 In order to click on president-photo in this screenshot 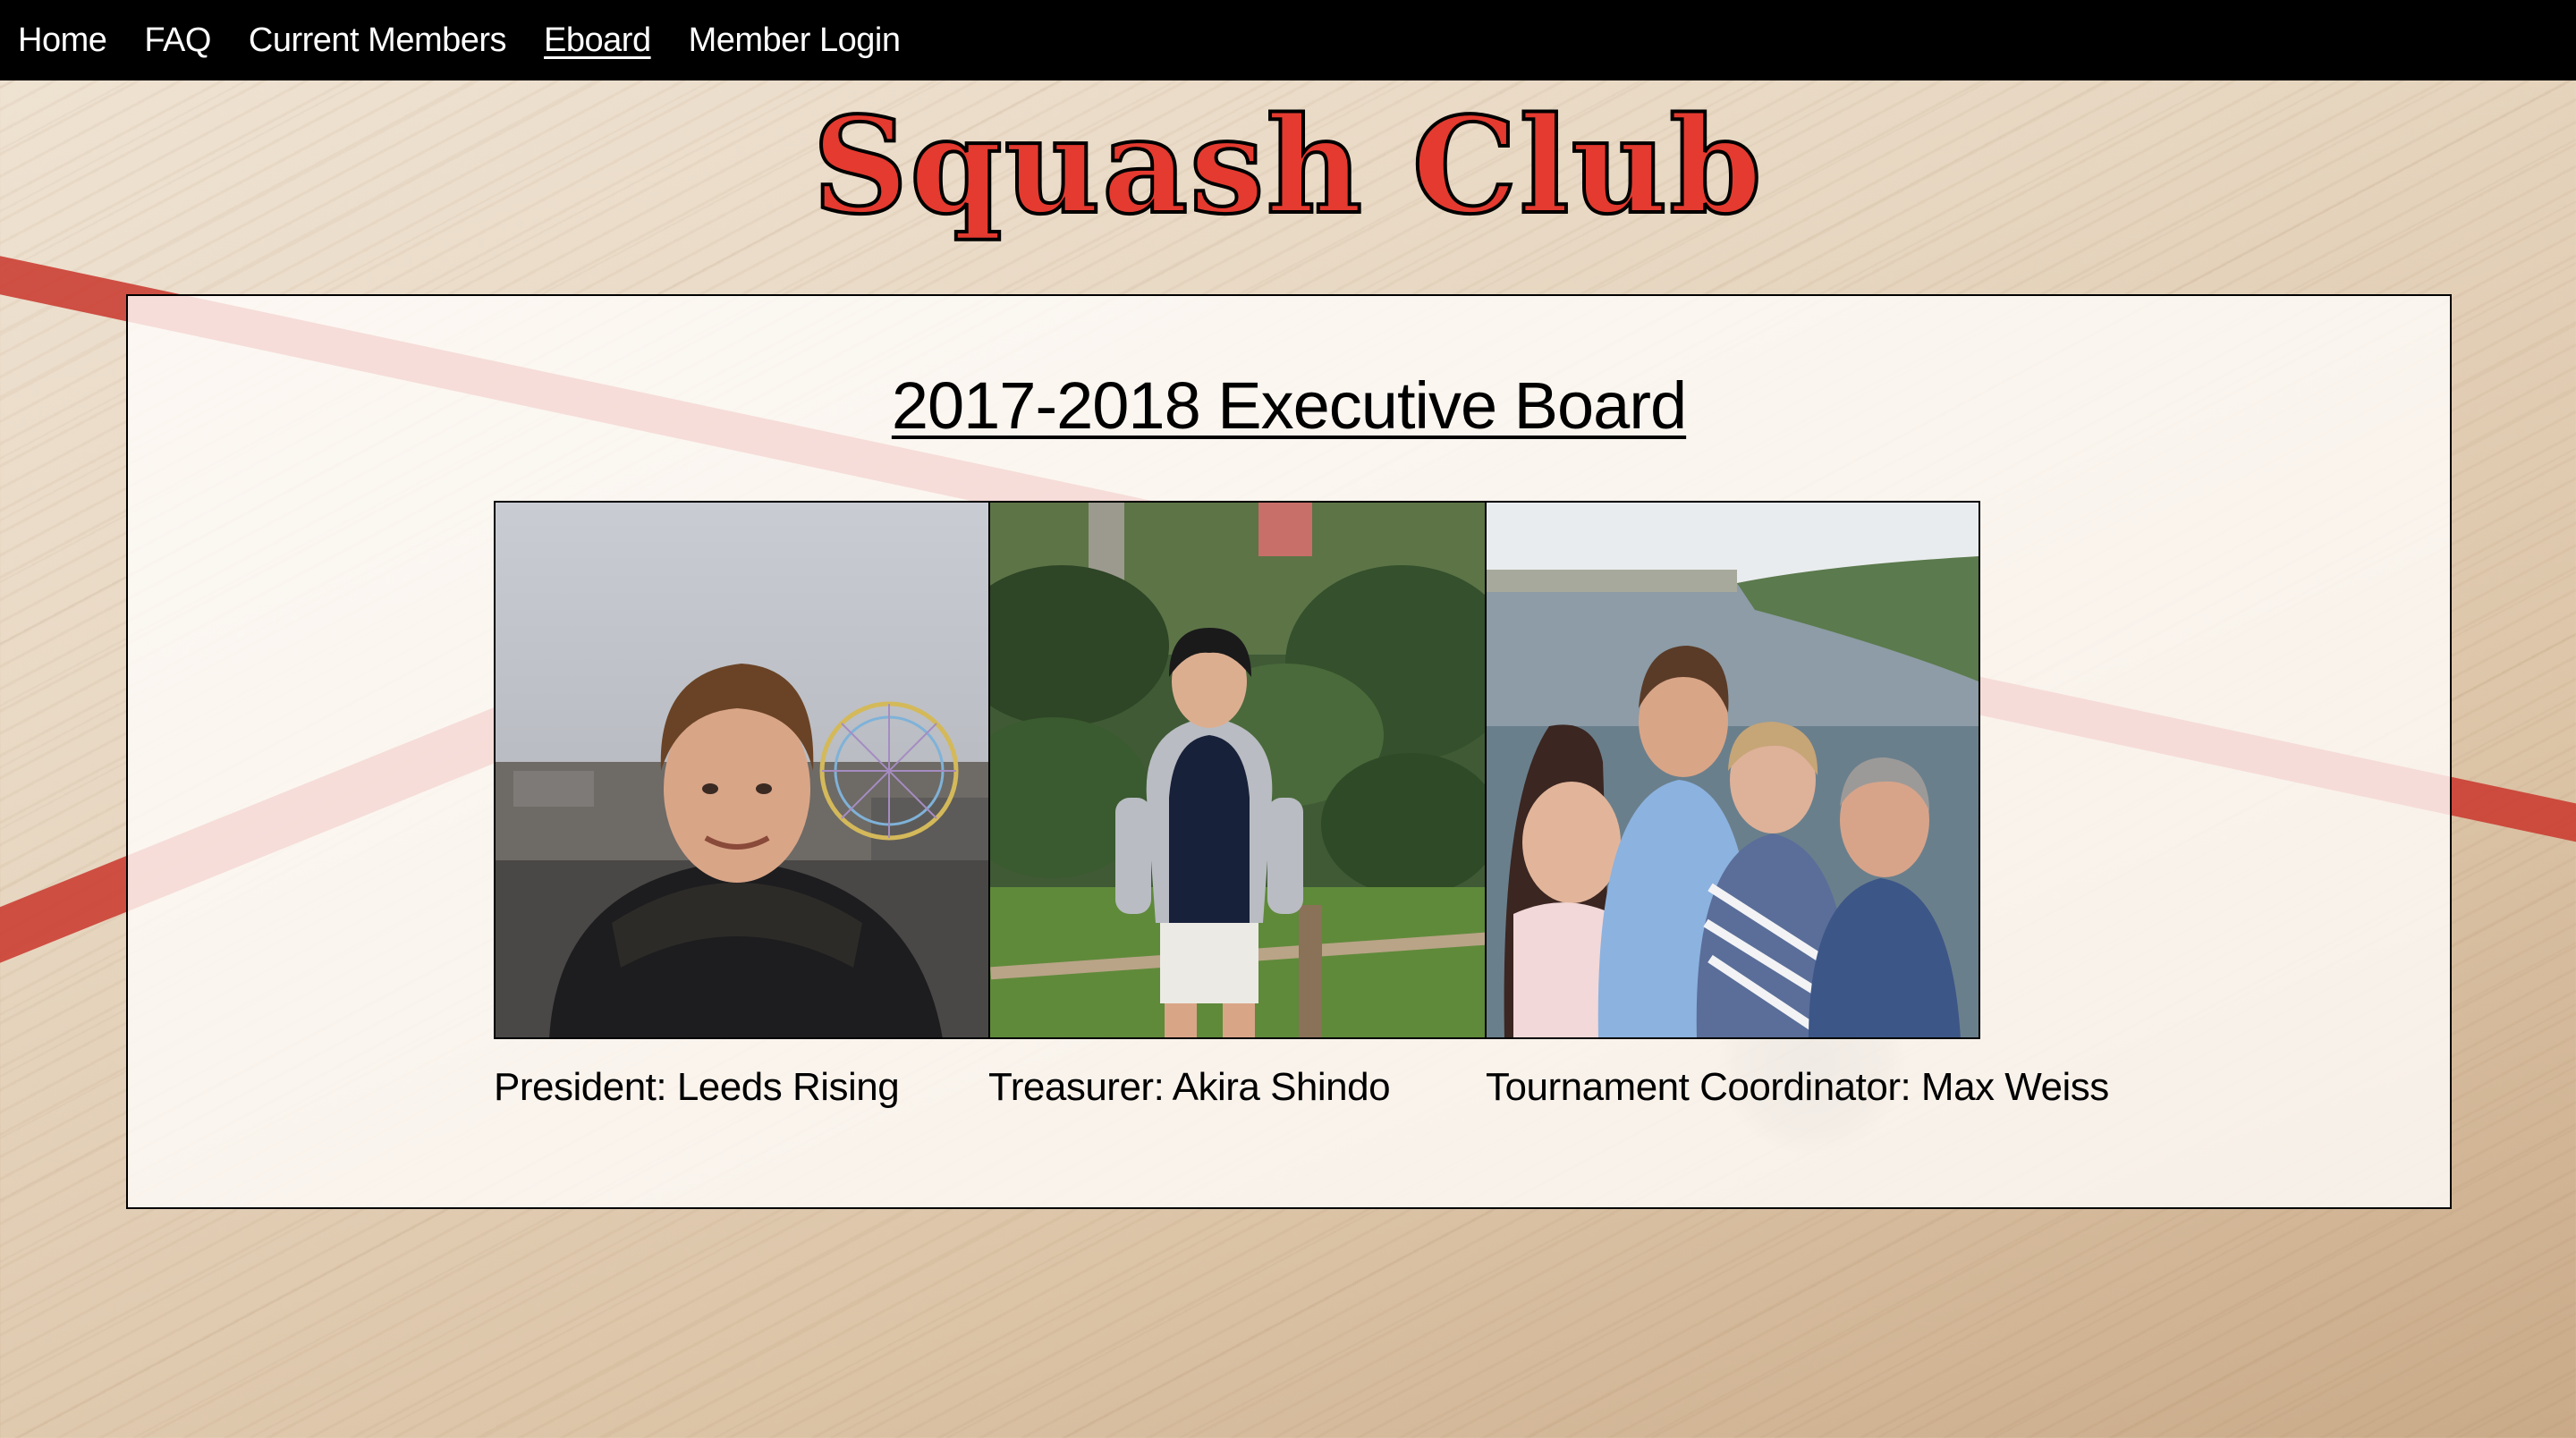, I will do `click(743, 770)`.